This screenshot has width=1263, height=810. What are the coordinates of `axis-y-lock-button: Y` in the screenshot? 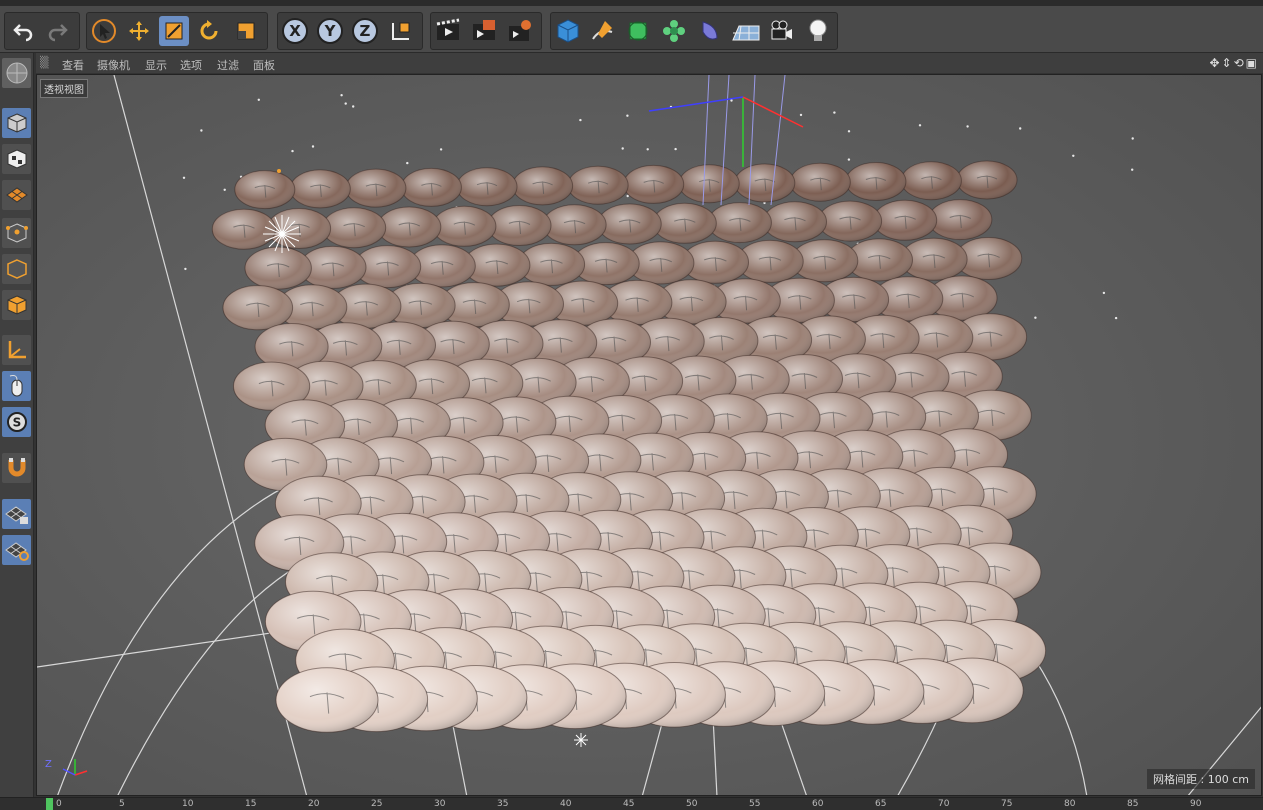 It's located at (330, 31).